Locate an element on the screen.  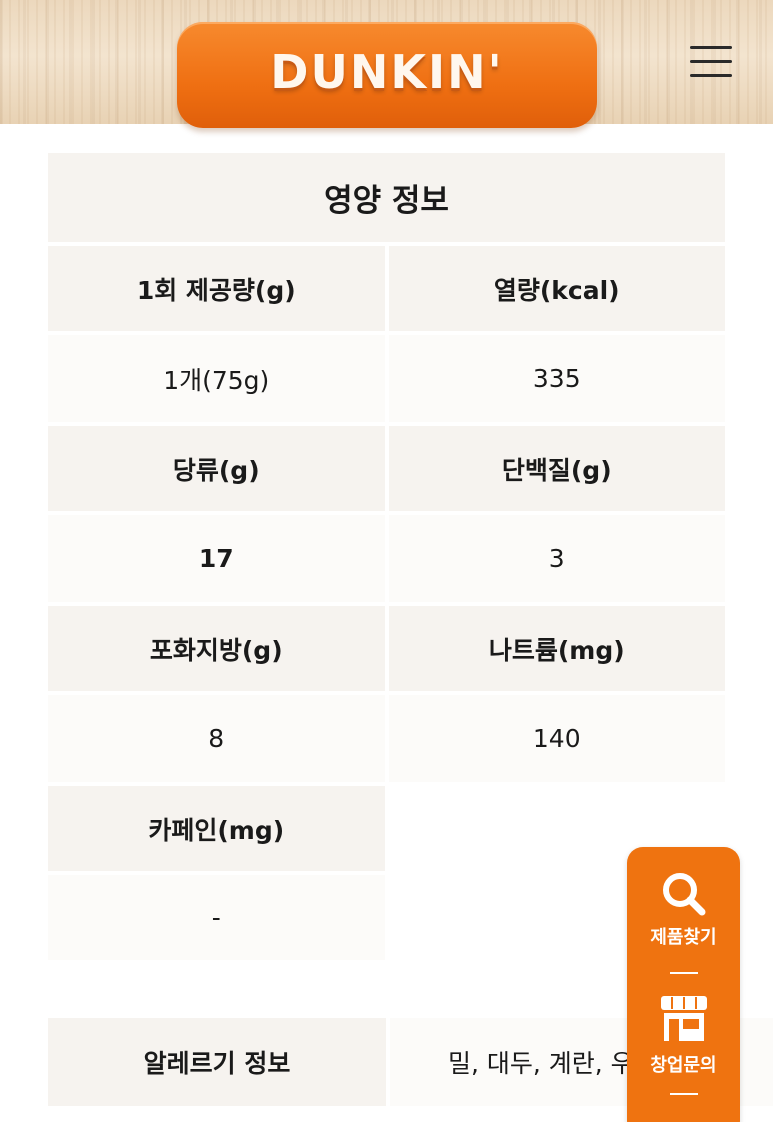
nutrition-title: 영양 정보 is located at coordinates (386, 197).